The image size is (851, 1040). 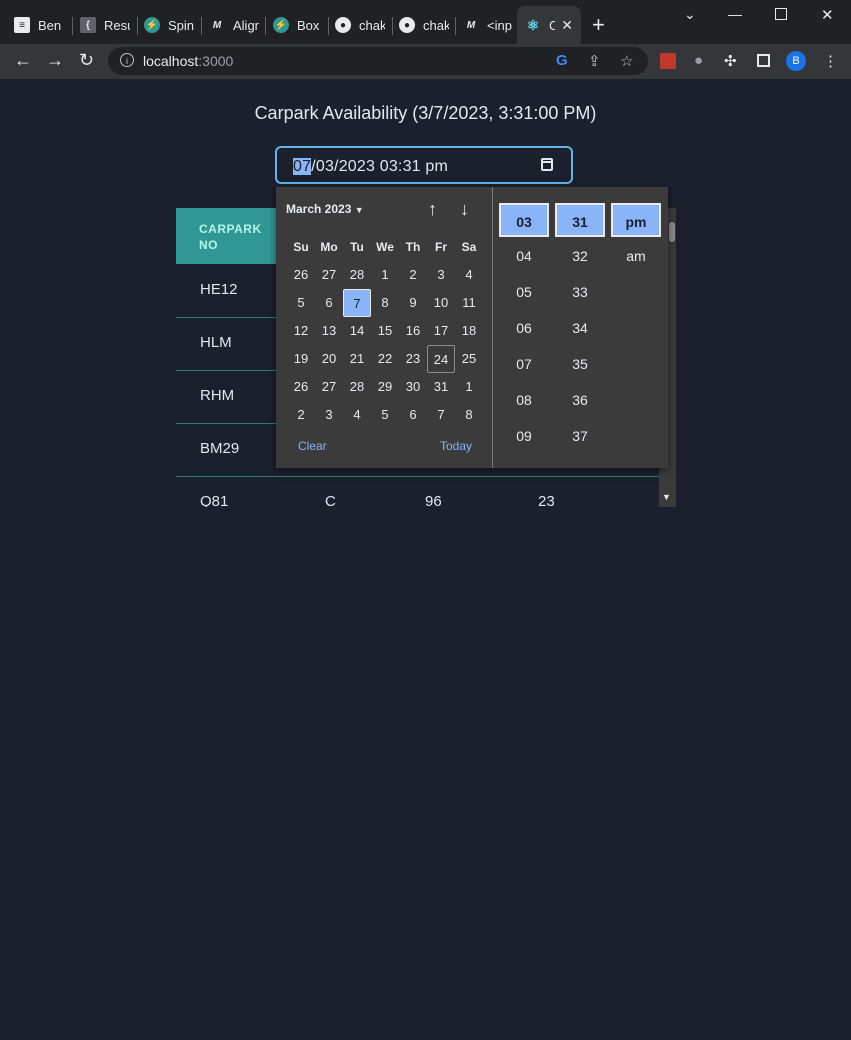 What do you see at coordinates (549, 25) in the screenshot?
I see `browser-tab-active: ⚛ C ✕` at bounding box center [549, 25].